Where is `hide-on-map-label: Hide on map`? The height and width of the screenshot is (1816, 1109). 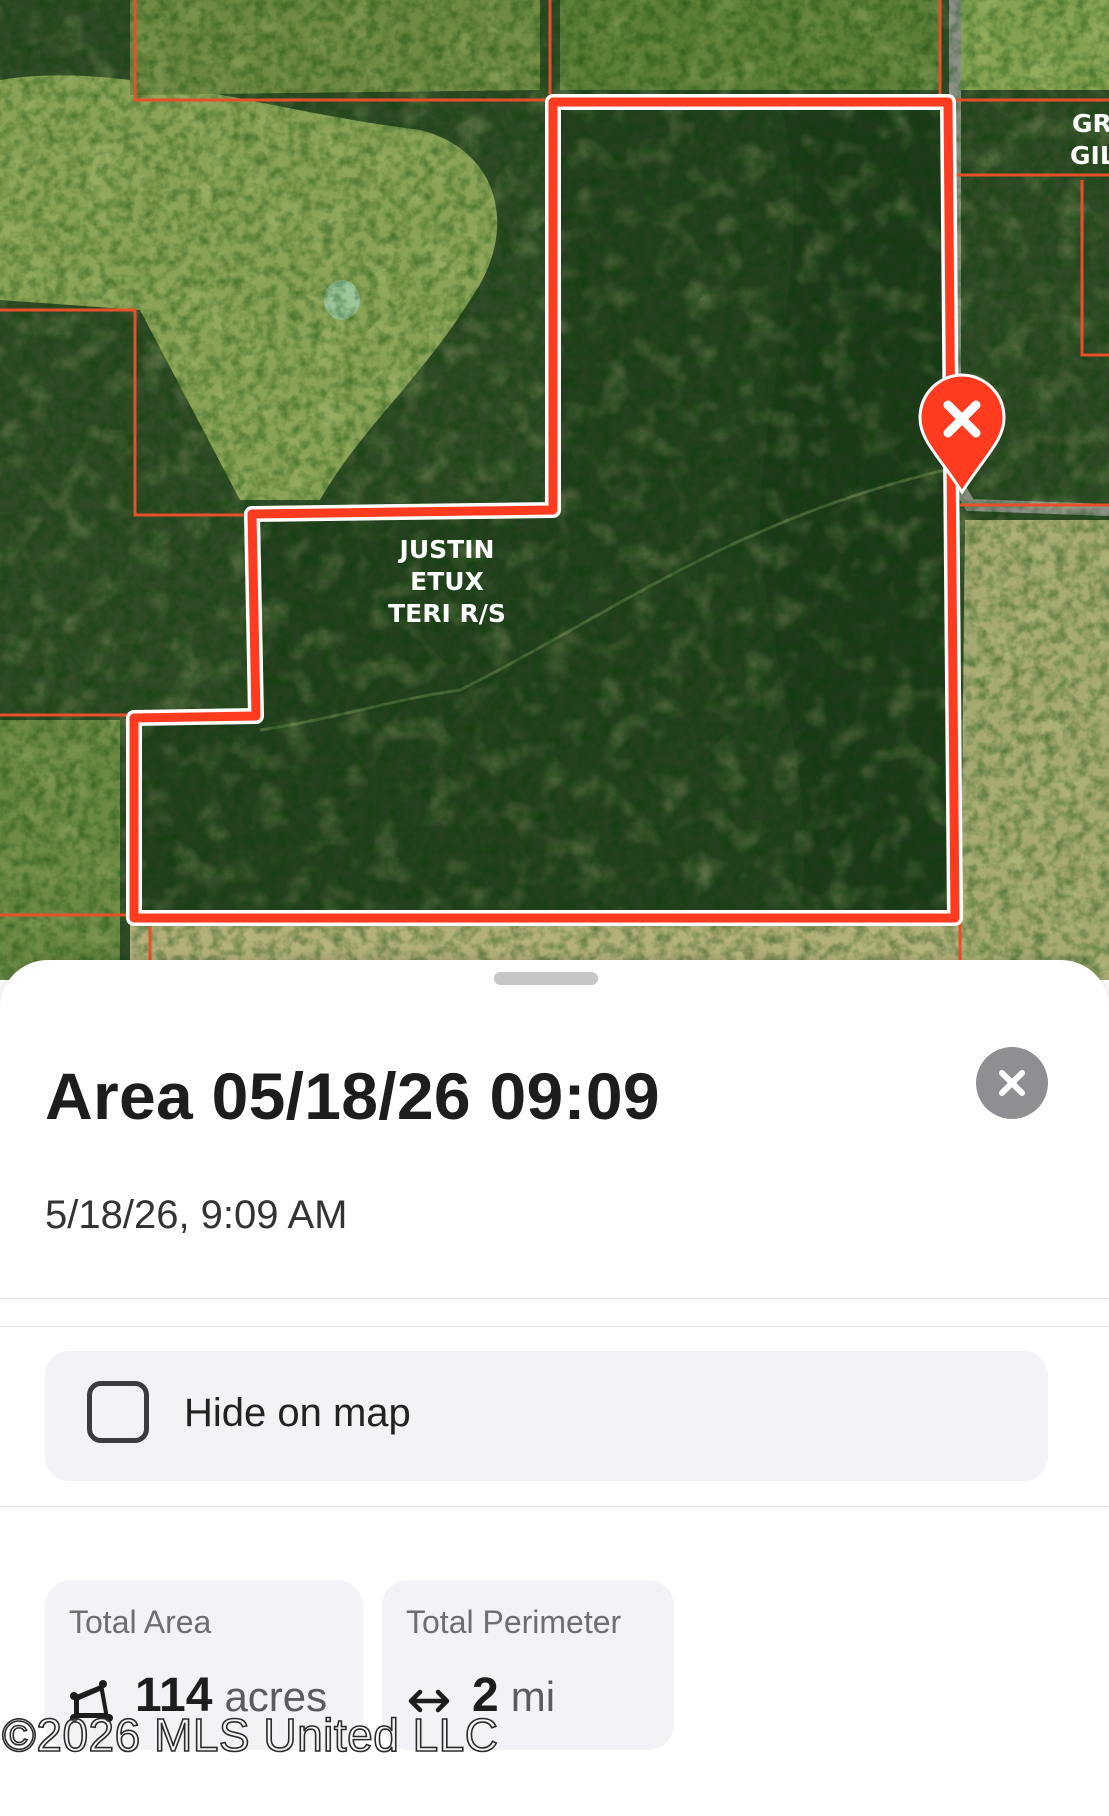
hide-on-map-label: Hide on map is located at coordinates (297, 1413).